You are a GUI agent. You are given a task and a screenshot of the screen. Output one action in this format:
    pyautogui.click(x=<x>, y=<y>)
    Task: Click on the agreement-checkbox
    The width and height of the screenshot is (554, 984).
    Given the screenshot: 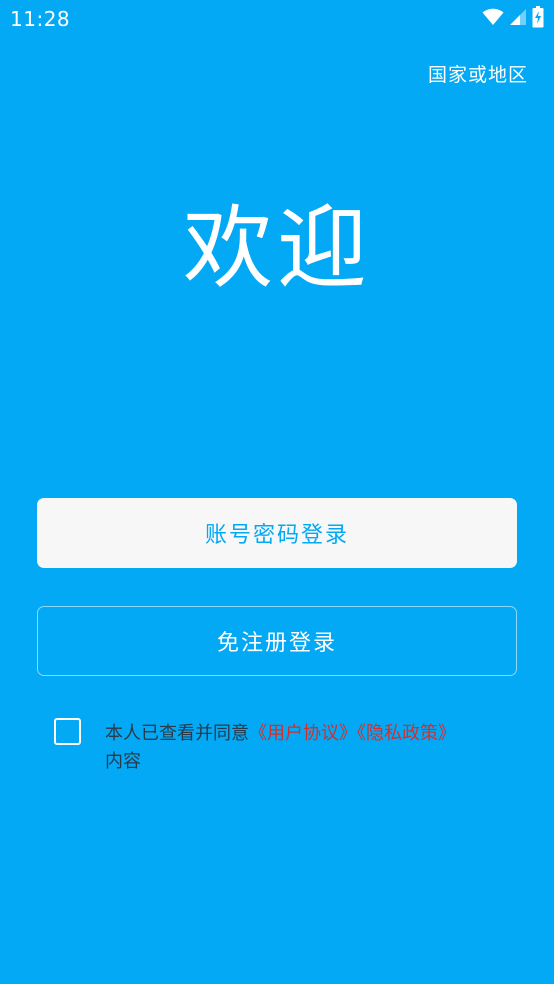 What is the action you would take?
    pyautogui.click(x=67, y=731)
    